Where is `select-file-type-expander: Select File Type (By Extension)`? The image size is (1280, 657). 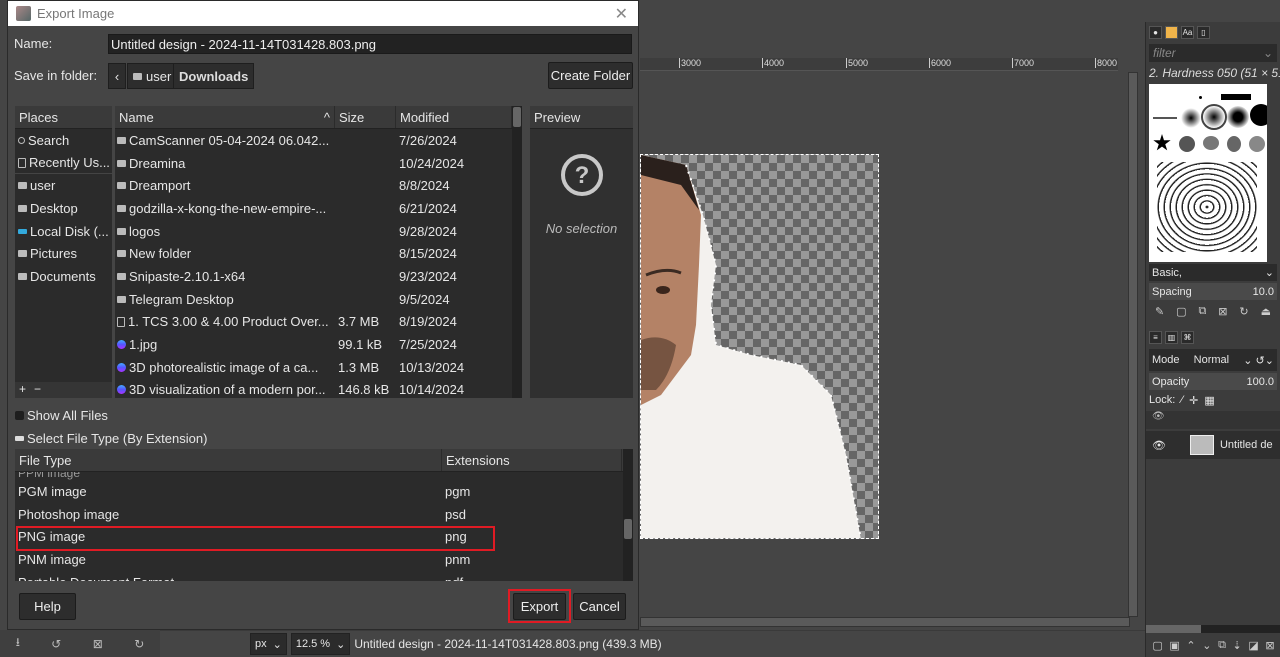 select-file-type-expander: Select File Type (By Extension) is located at coordinates (111, 438).